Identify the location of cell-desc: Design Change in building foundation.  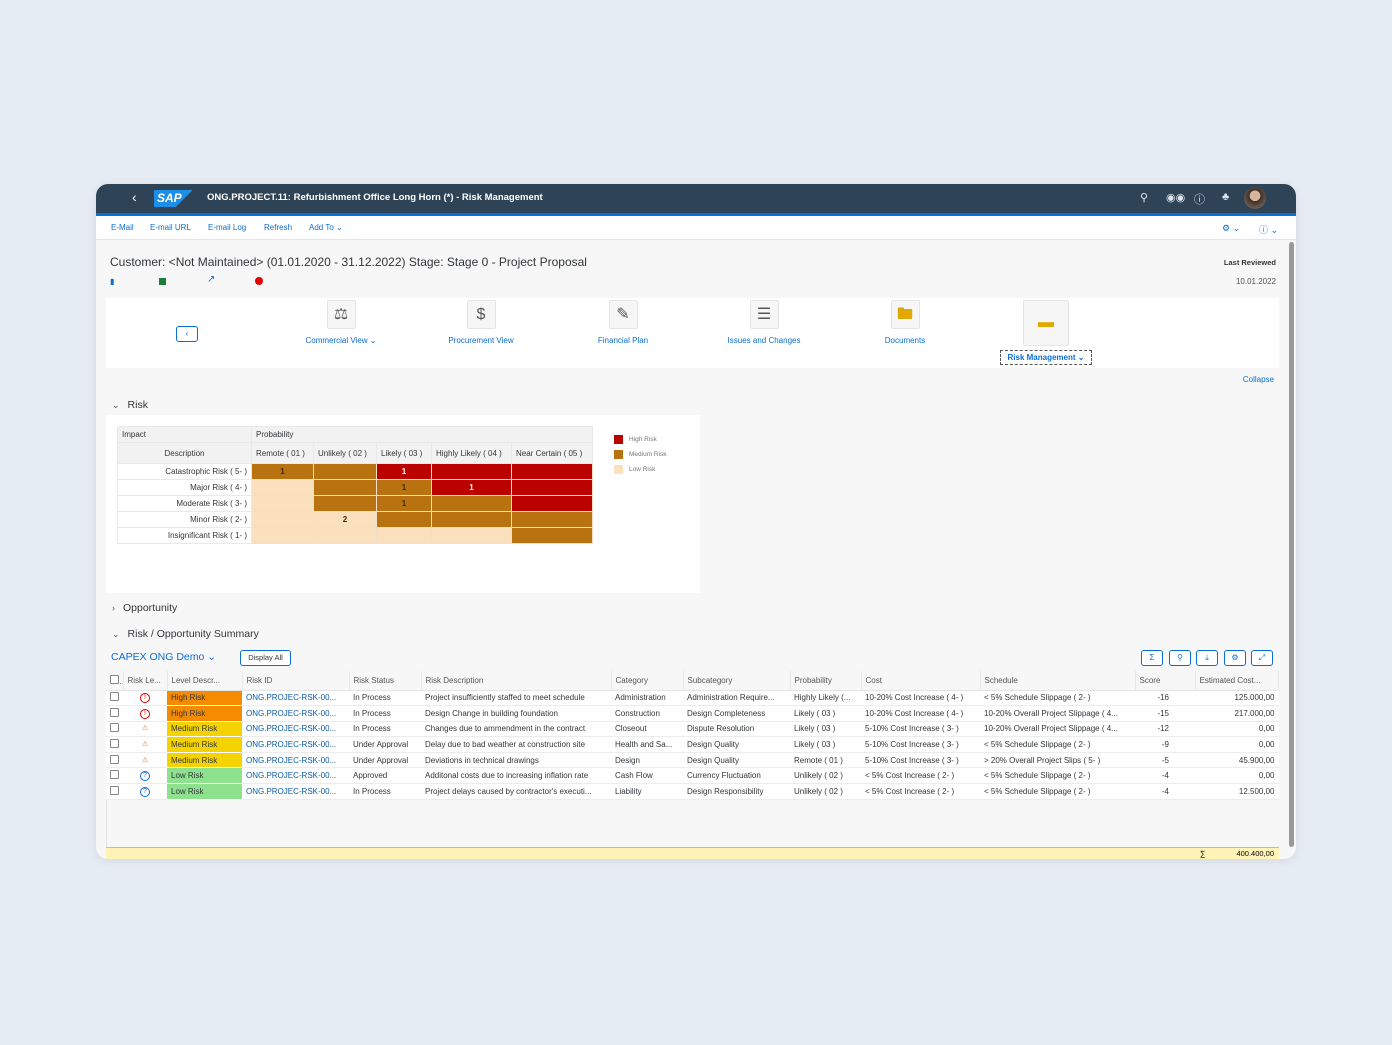
(516, 713).